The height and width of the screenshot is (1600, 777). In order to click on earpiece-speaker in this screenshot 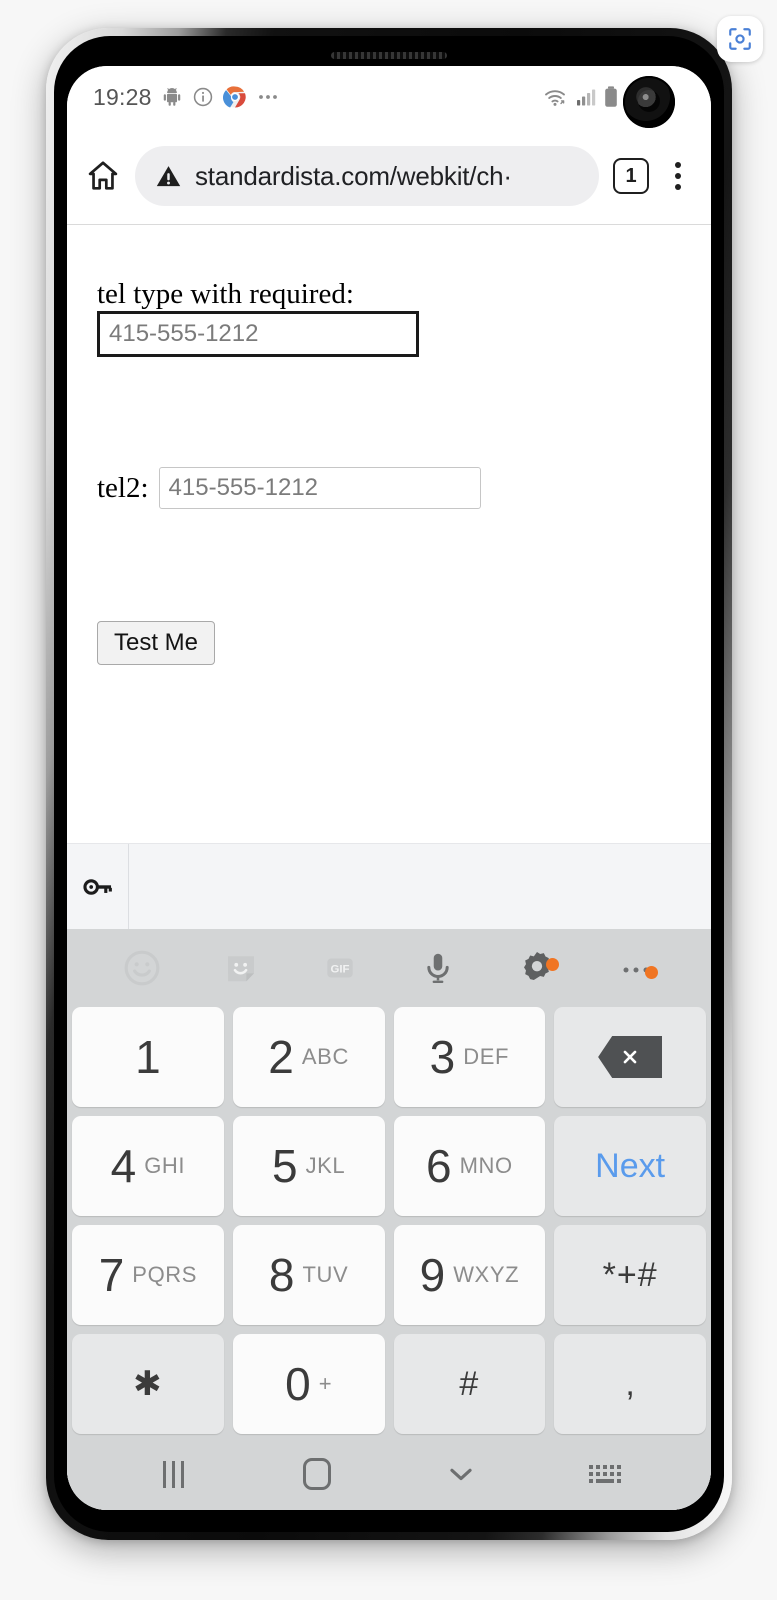, I will do `click(389, 55)`.